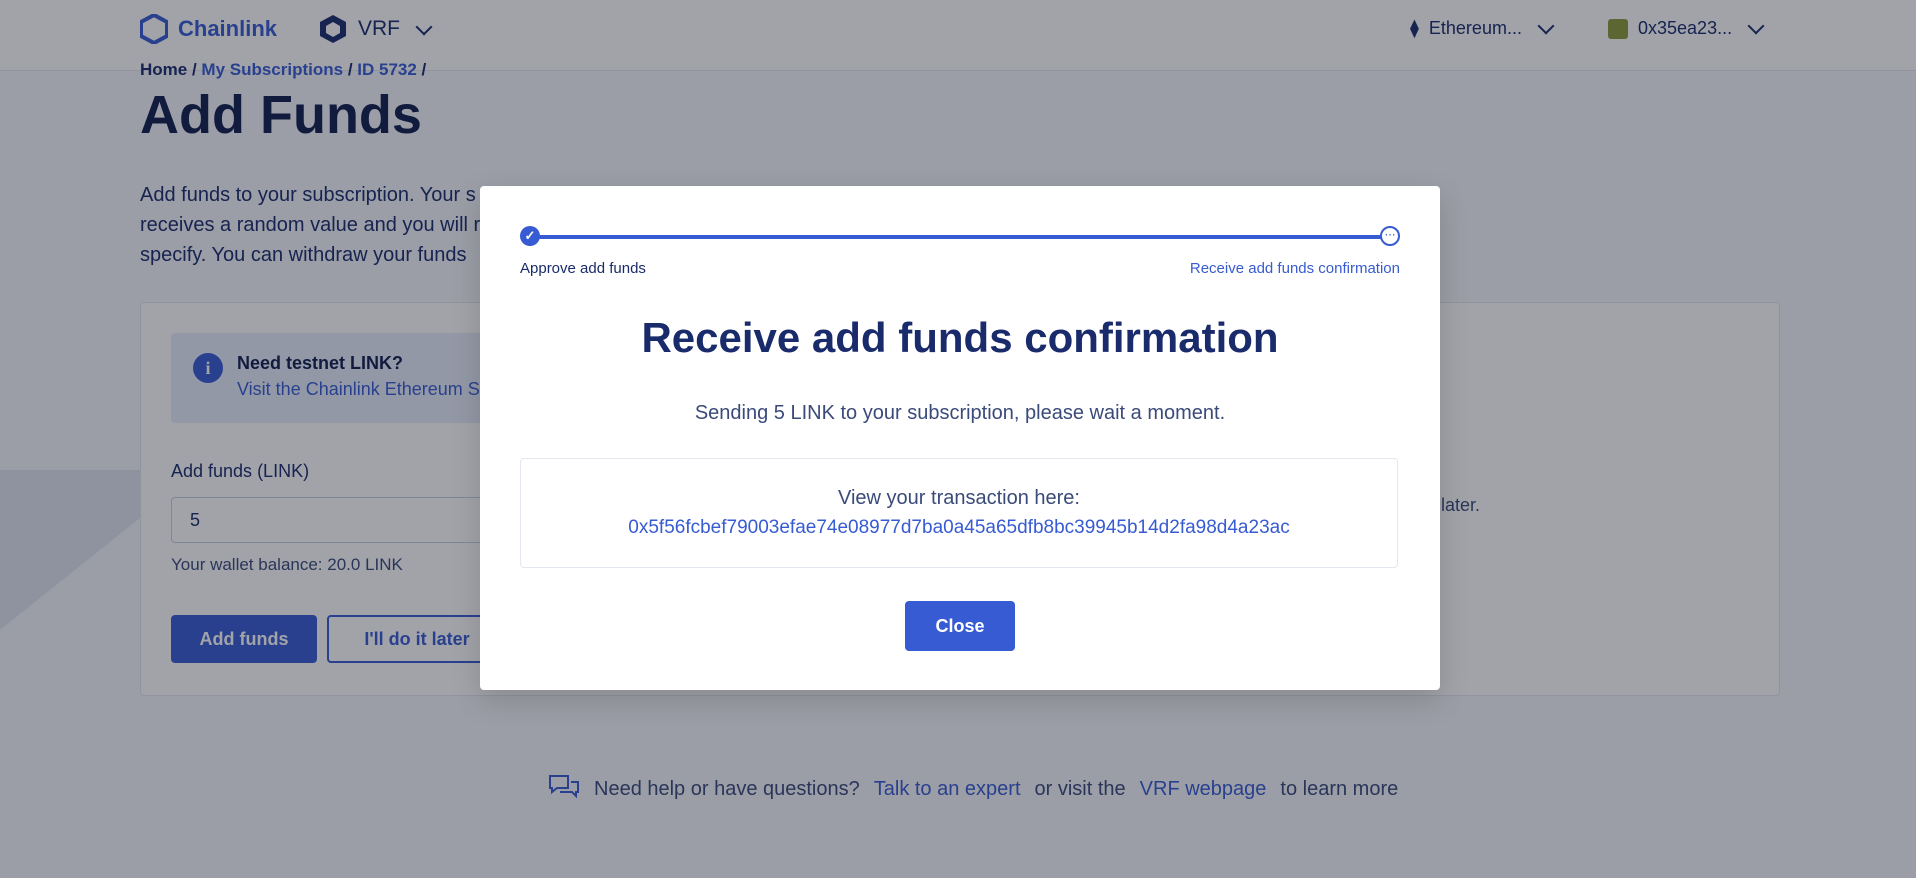 The height and width of the screenshot is (878, 1916). I want to click on stepper-track, so click(960, 237).